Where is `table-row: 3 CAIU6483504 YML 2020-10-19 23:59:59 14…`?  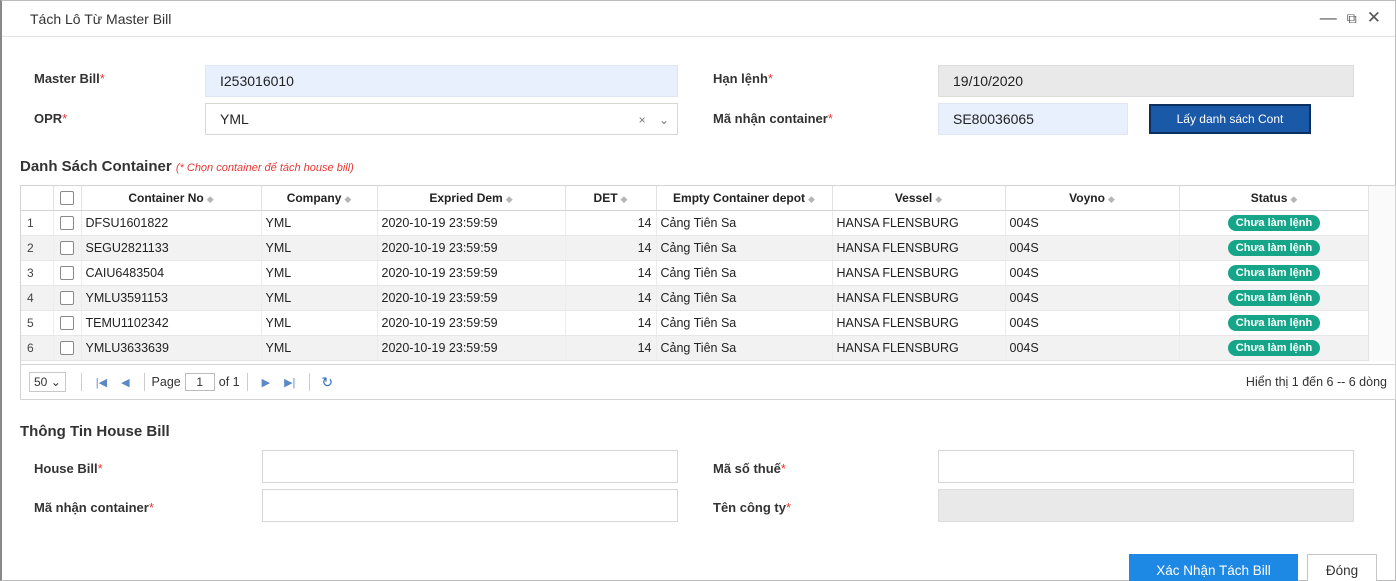
table-row: 3 CAIU6483504 YML 2020-10-19 23:59:59 14… is located at coordinates (695, 273).